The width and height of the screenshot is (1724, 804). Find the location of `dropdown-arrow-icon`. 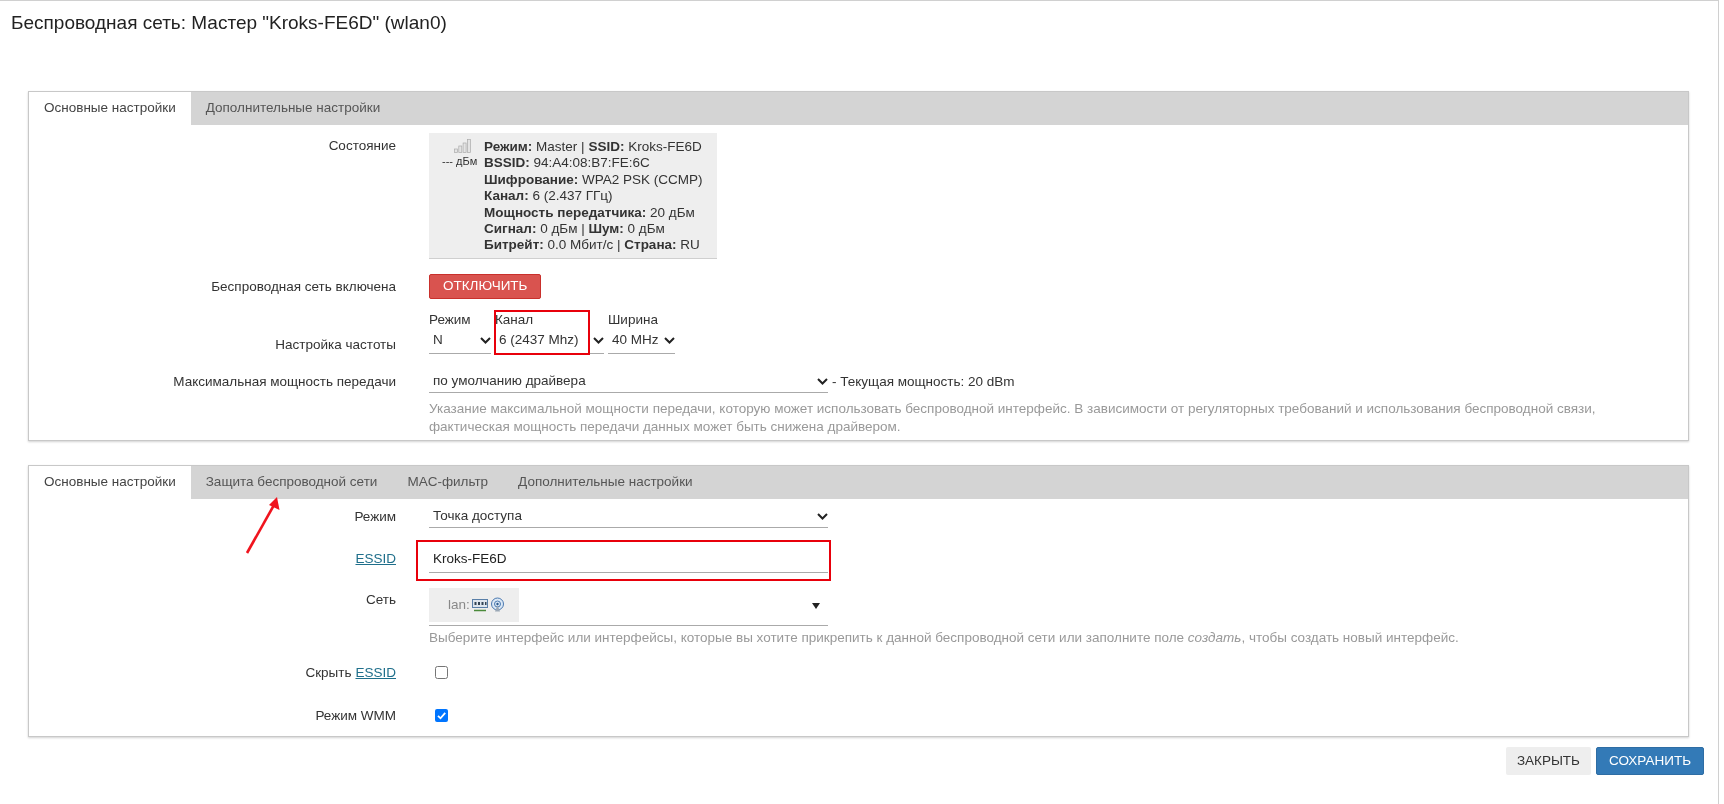

dropdown-arrow-icon is located at coordinates (816, 605).